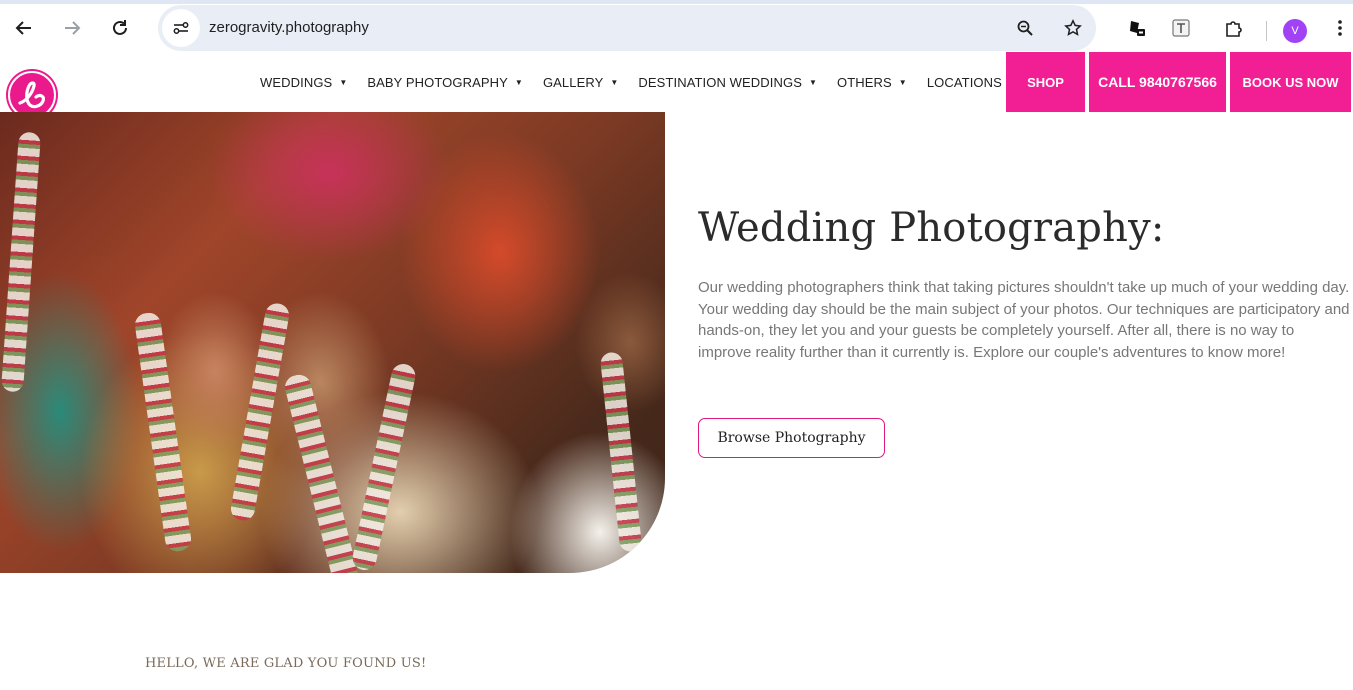 Image resolution: width=1353 pixels, height=690 pixels. What do you see at coordinates (791, 438) in the screenshot?
I see `browse-photography-button: Browse Photography` at bounding box center [791, 438].